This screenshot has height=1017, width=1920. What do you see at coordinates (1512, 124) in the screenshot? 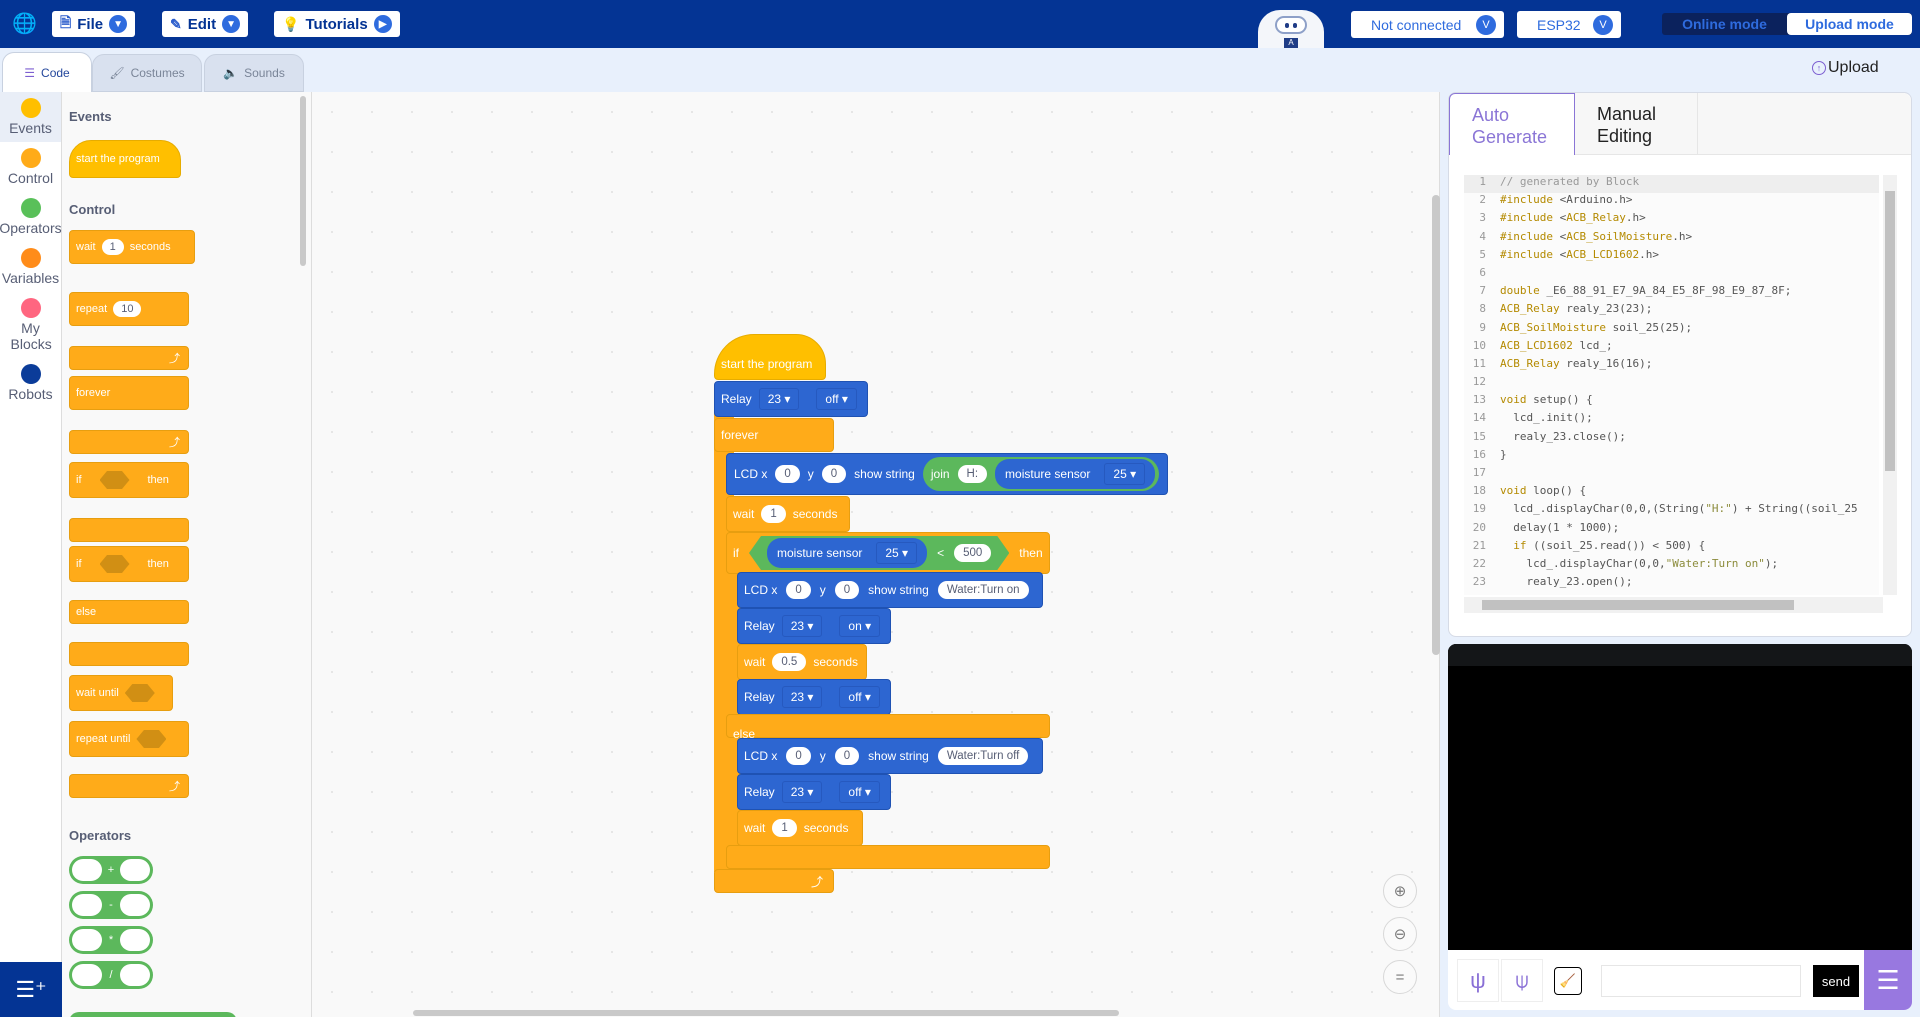
I see `tab-auto-generate: Auto Generate` at bounding box center [1512, 124].